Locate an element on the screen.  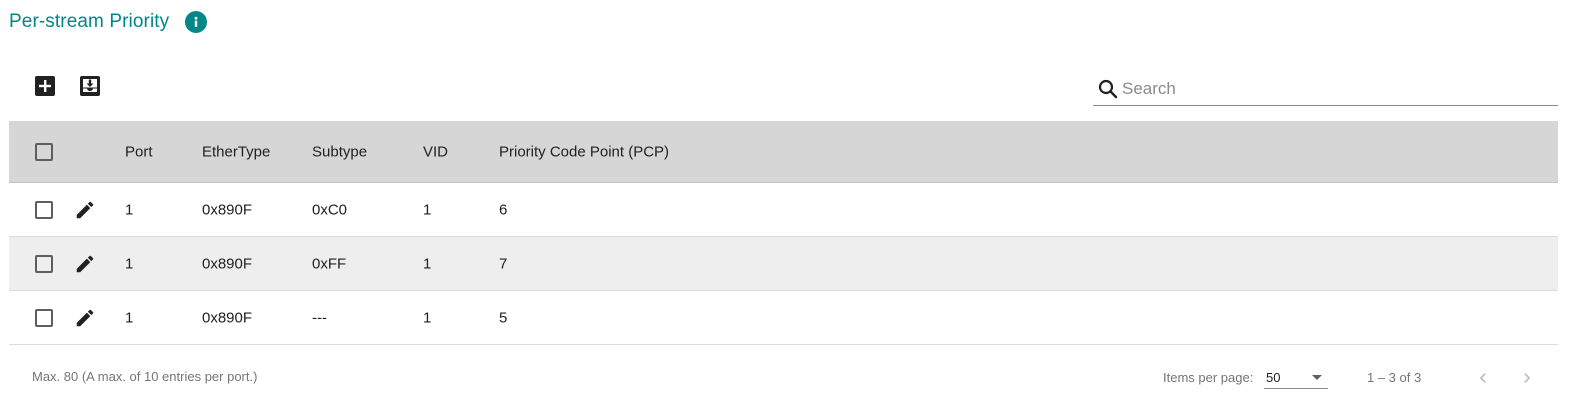
select-all-cell is located at coordinates (44, 151).